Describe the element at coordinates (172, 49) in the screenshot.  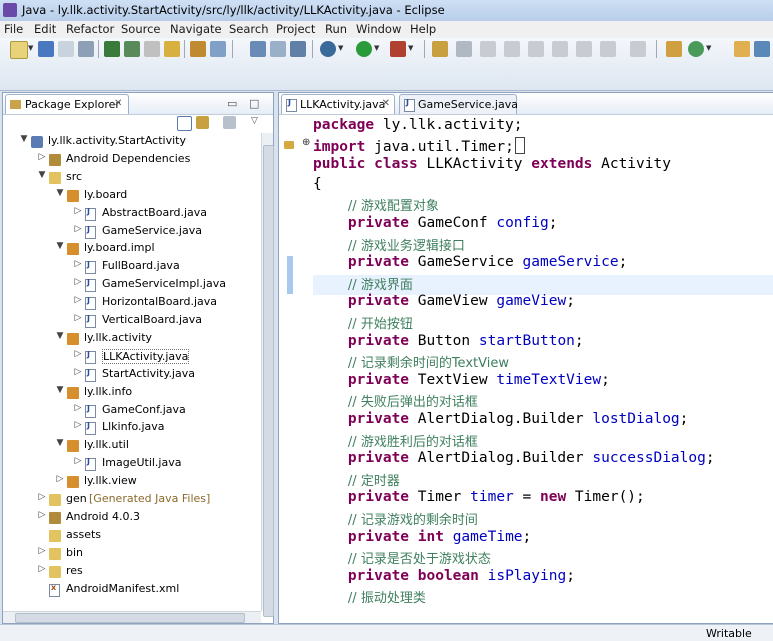
I see `android-xml-icon` at that location.